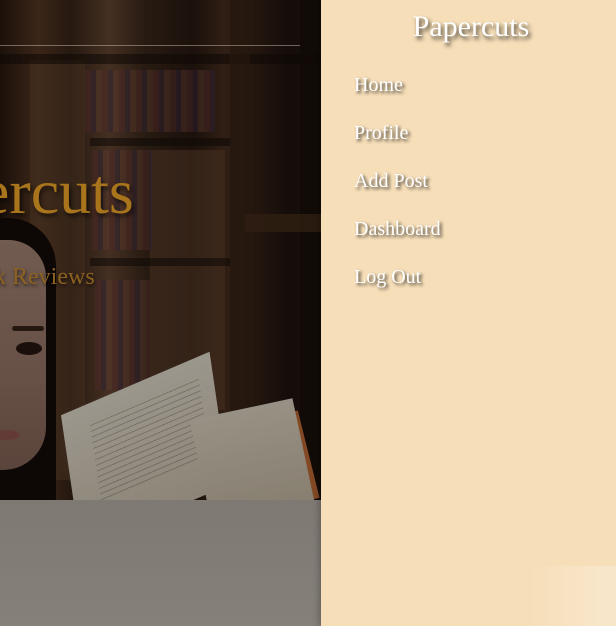  I want to click on nav-item-add-post: Add Post, so click(397, 190).